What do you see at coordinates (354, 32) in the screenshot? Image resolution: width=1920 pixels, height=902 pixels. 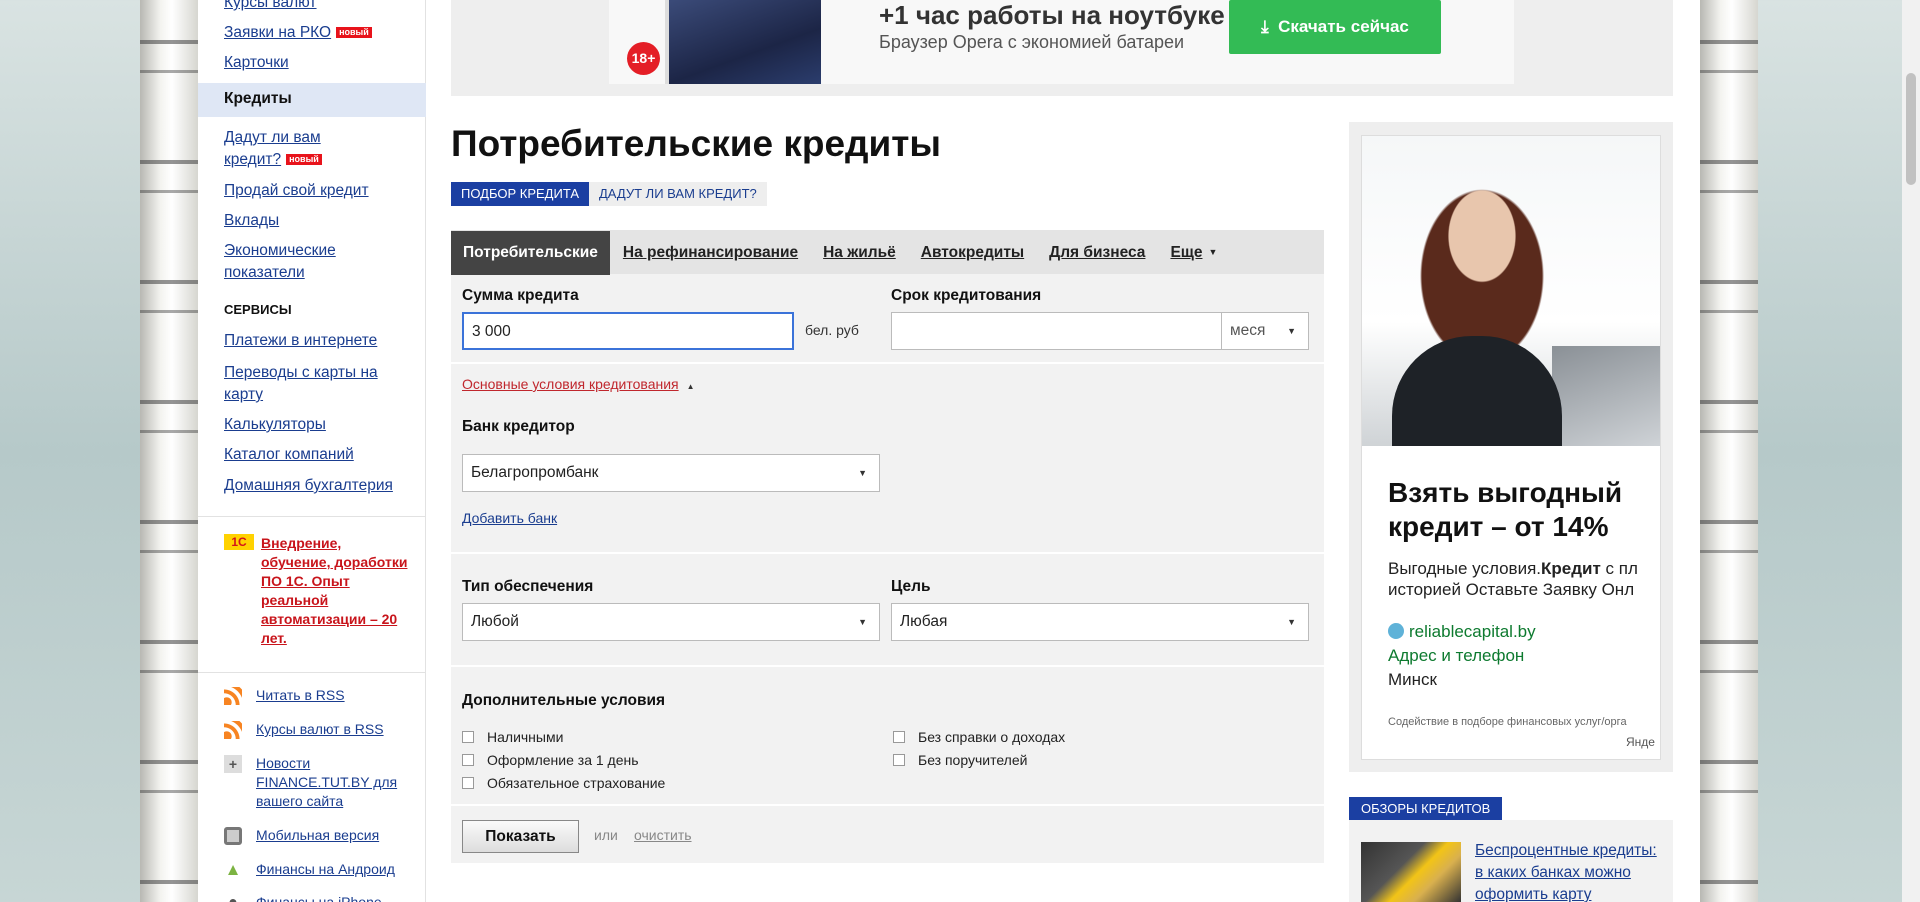 I see `new-badge: новый` at bounding box center [354, 32].